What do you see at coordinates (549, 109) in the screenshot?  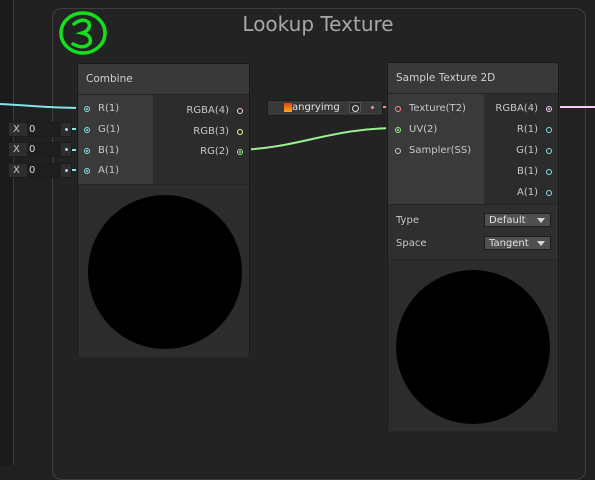 I see `port-rgba-out-icon` at bounding box center [549, 109].